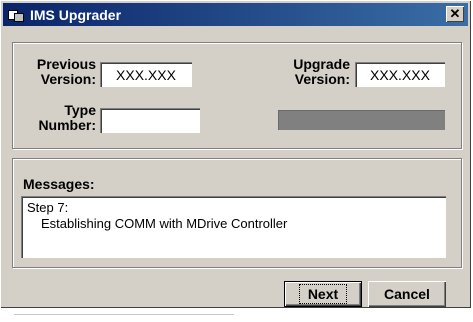  Describe the element at coordinates (76, 14) in the screenshot. I see `window-title: IMS Upgrader` at that location.